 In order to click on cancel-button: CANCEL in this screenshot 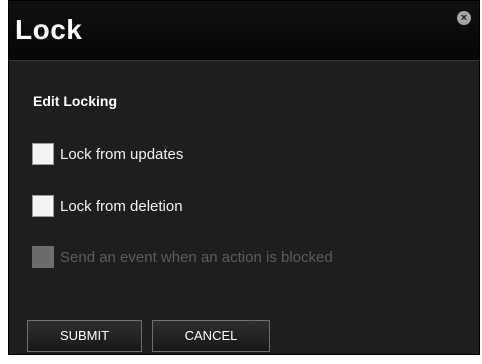, I will do `click(211, 336)`.